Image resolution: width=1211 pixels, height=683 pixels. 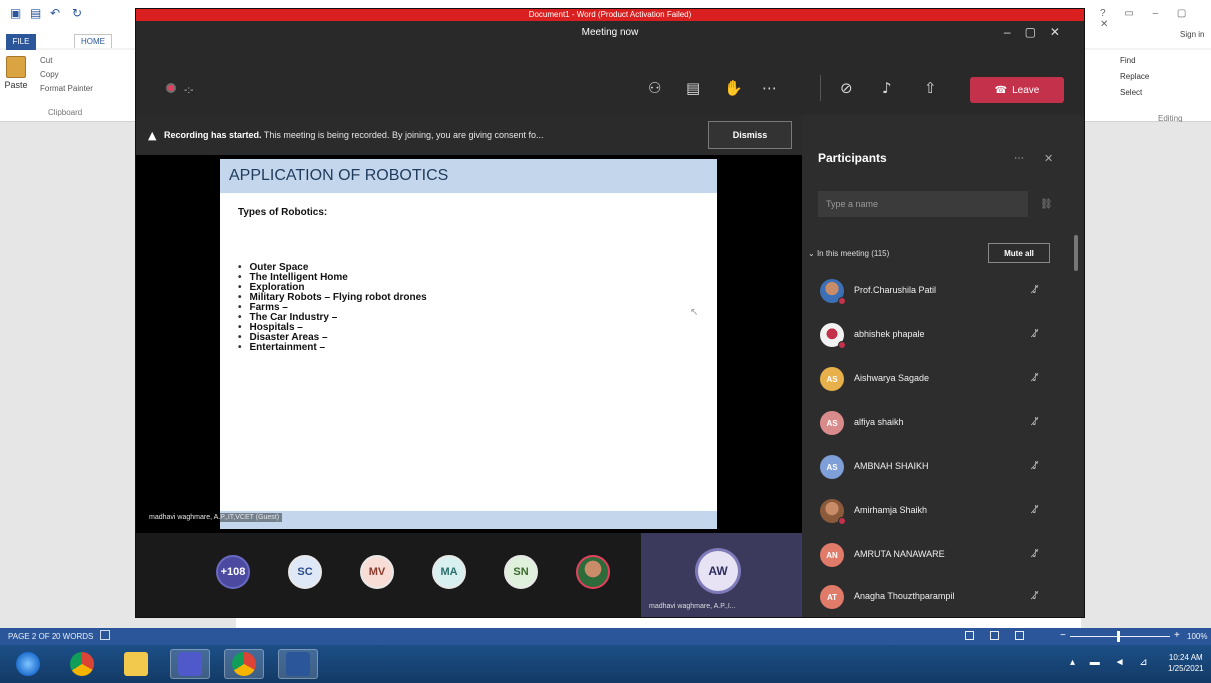 What do you see at coordinates (693, 88) in the screenshot?
I see `chat-icon: ▤` at bounding box center [693, 88].